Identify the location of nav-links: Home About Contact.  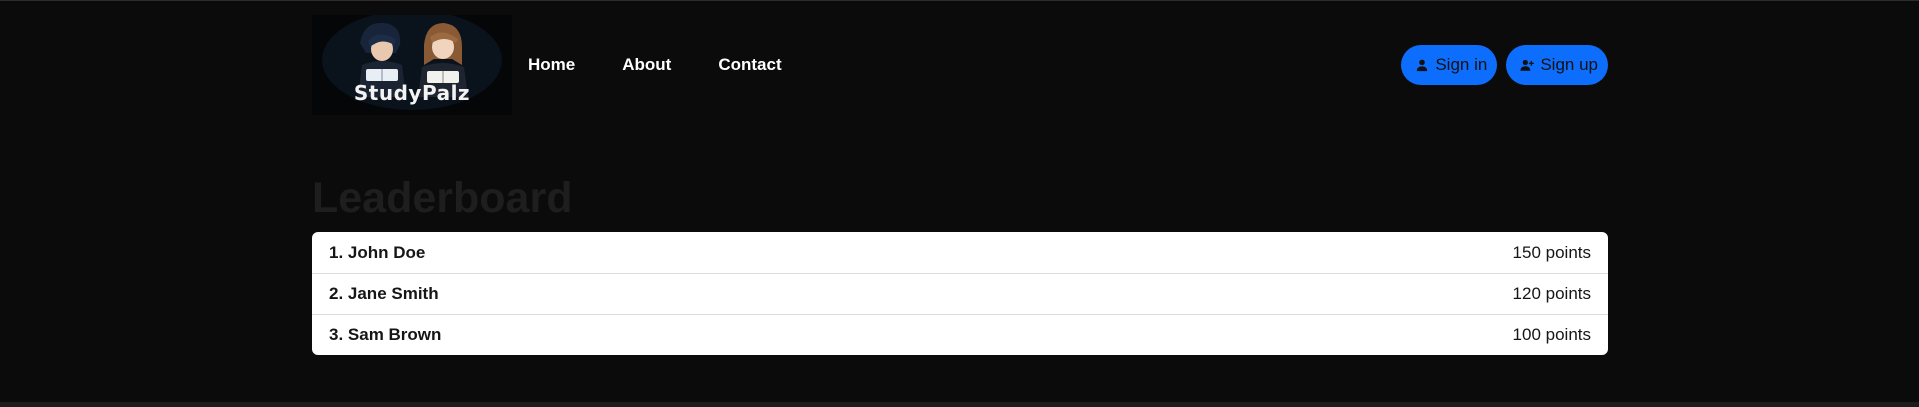
(666, 65).